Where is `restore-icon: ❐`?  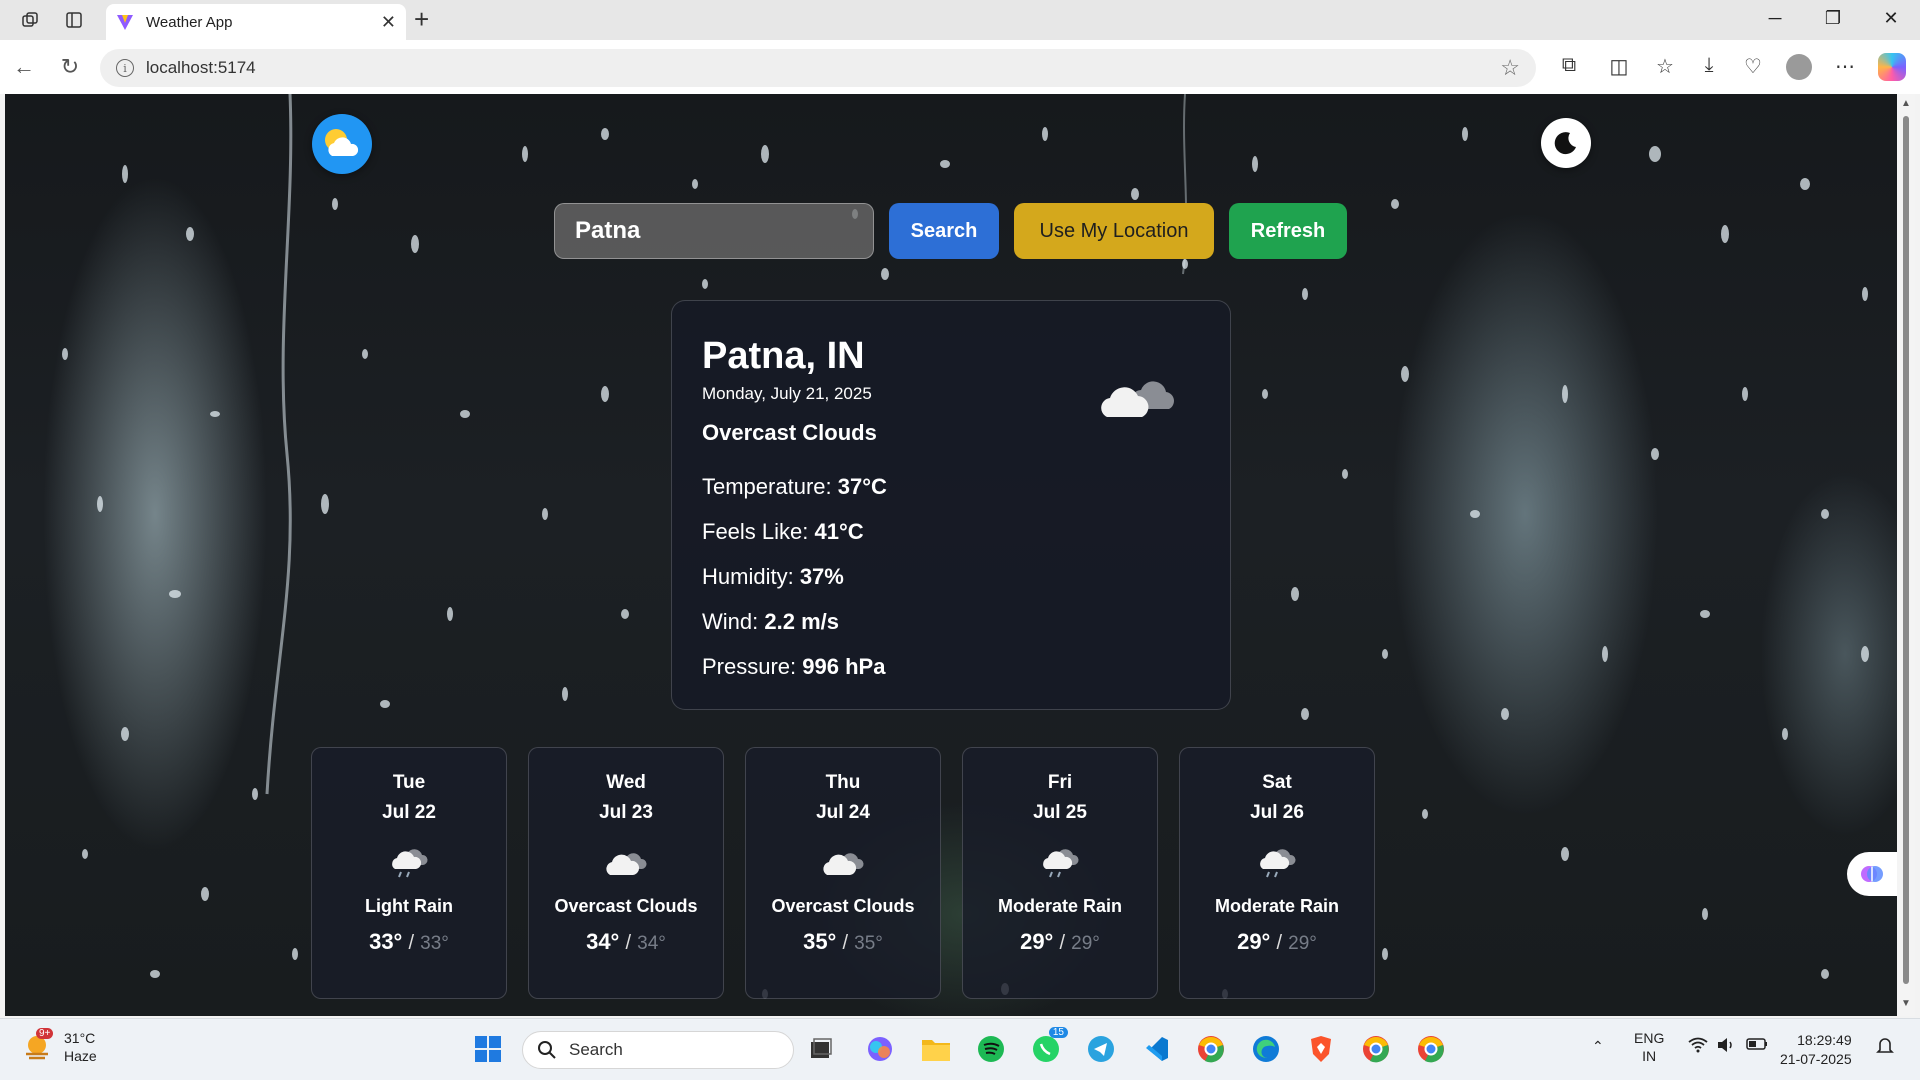 restore-icon: ❐ is located at coordinates (1833, 18).